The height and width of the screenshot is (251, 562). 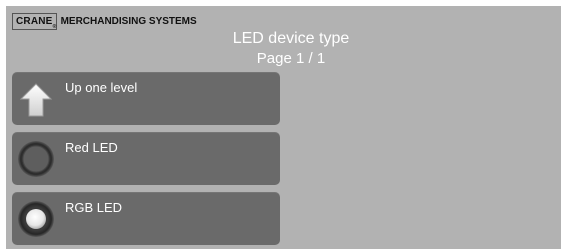 What do you see at coordinates (128, 21) in the screenshot?
I see `brand-name: MERCHANDISING SYSTEMS` at bounding box center [128, 21].